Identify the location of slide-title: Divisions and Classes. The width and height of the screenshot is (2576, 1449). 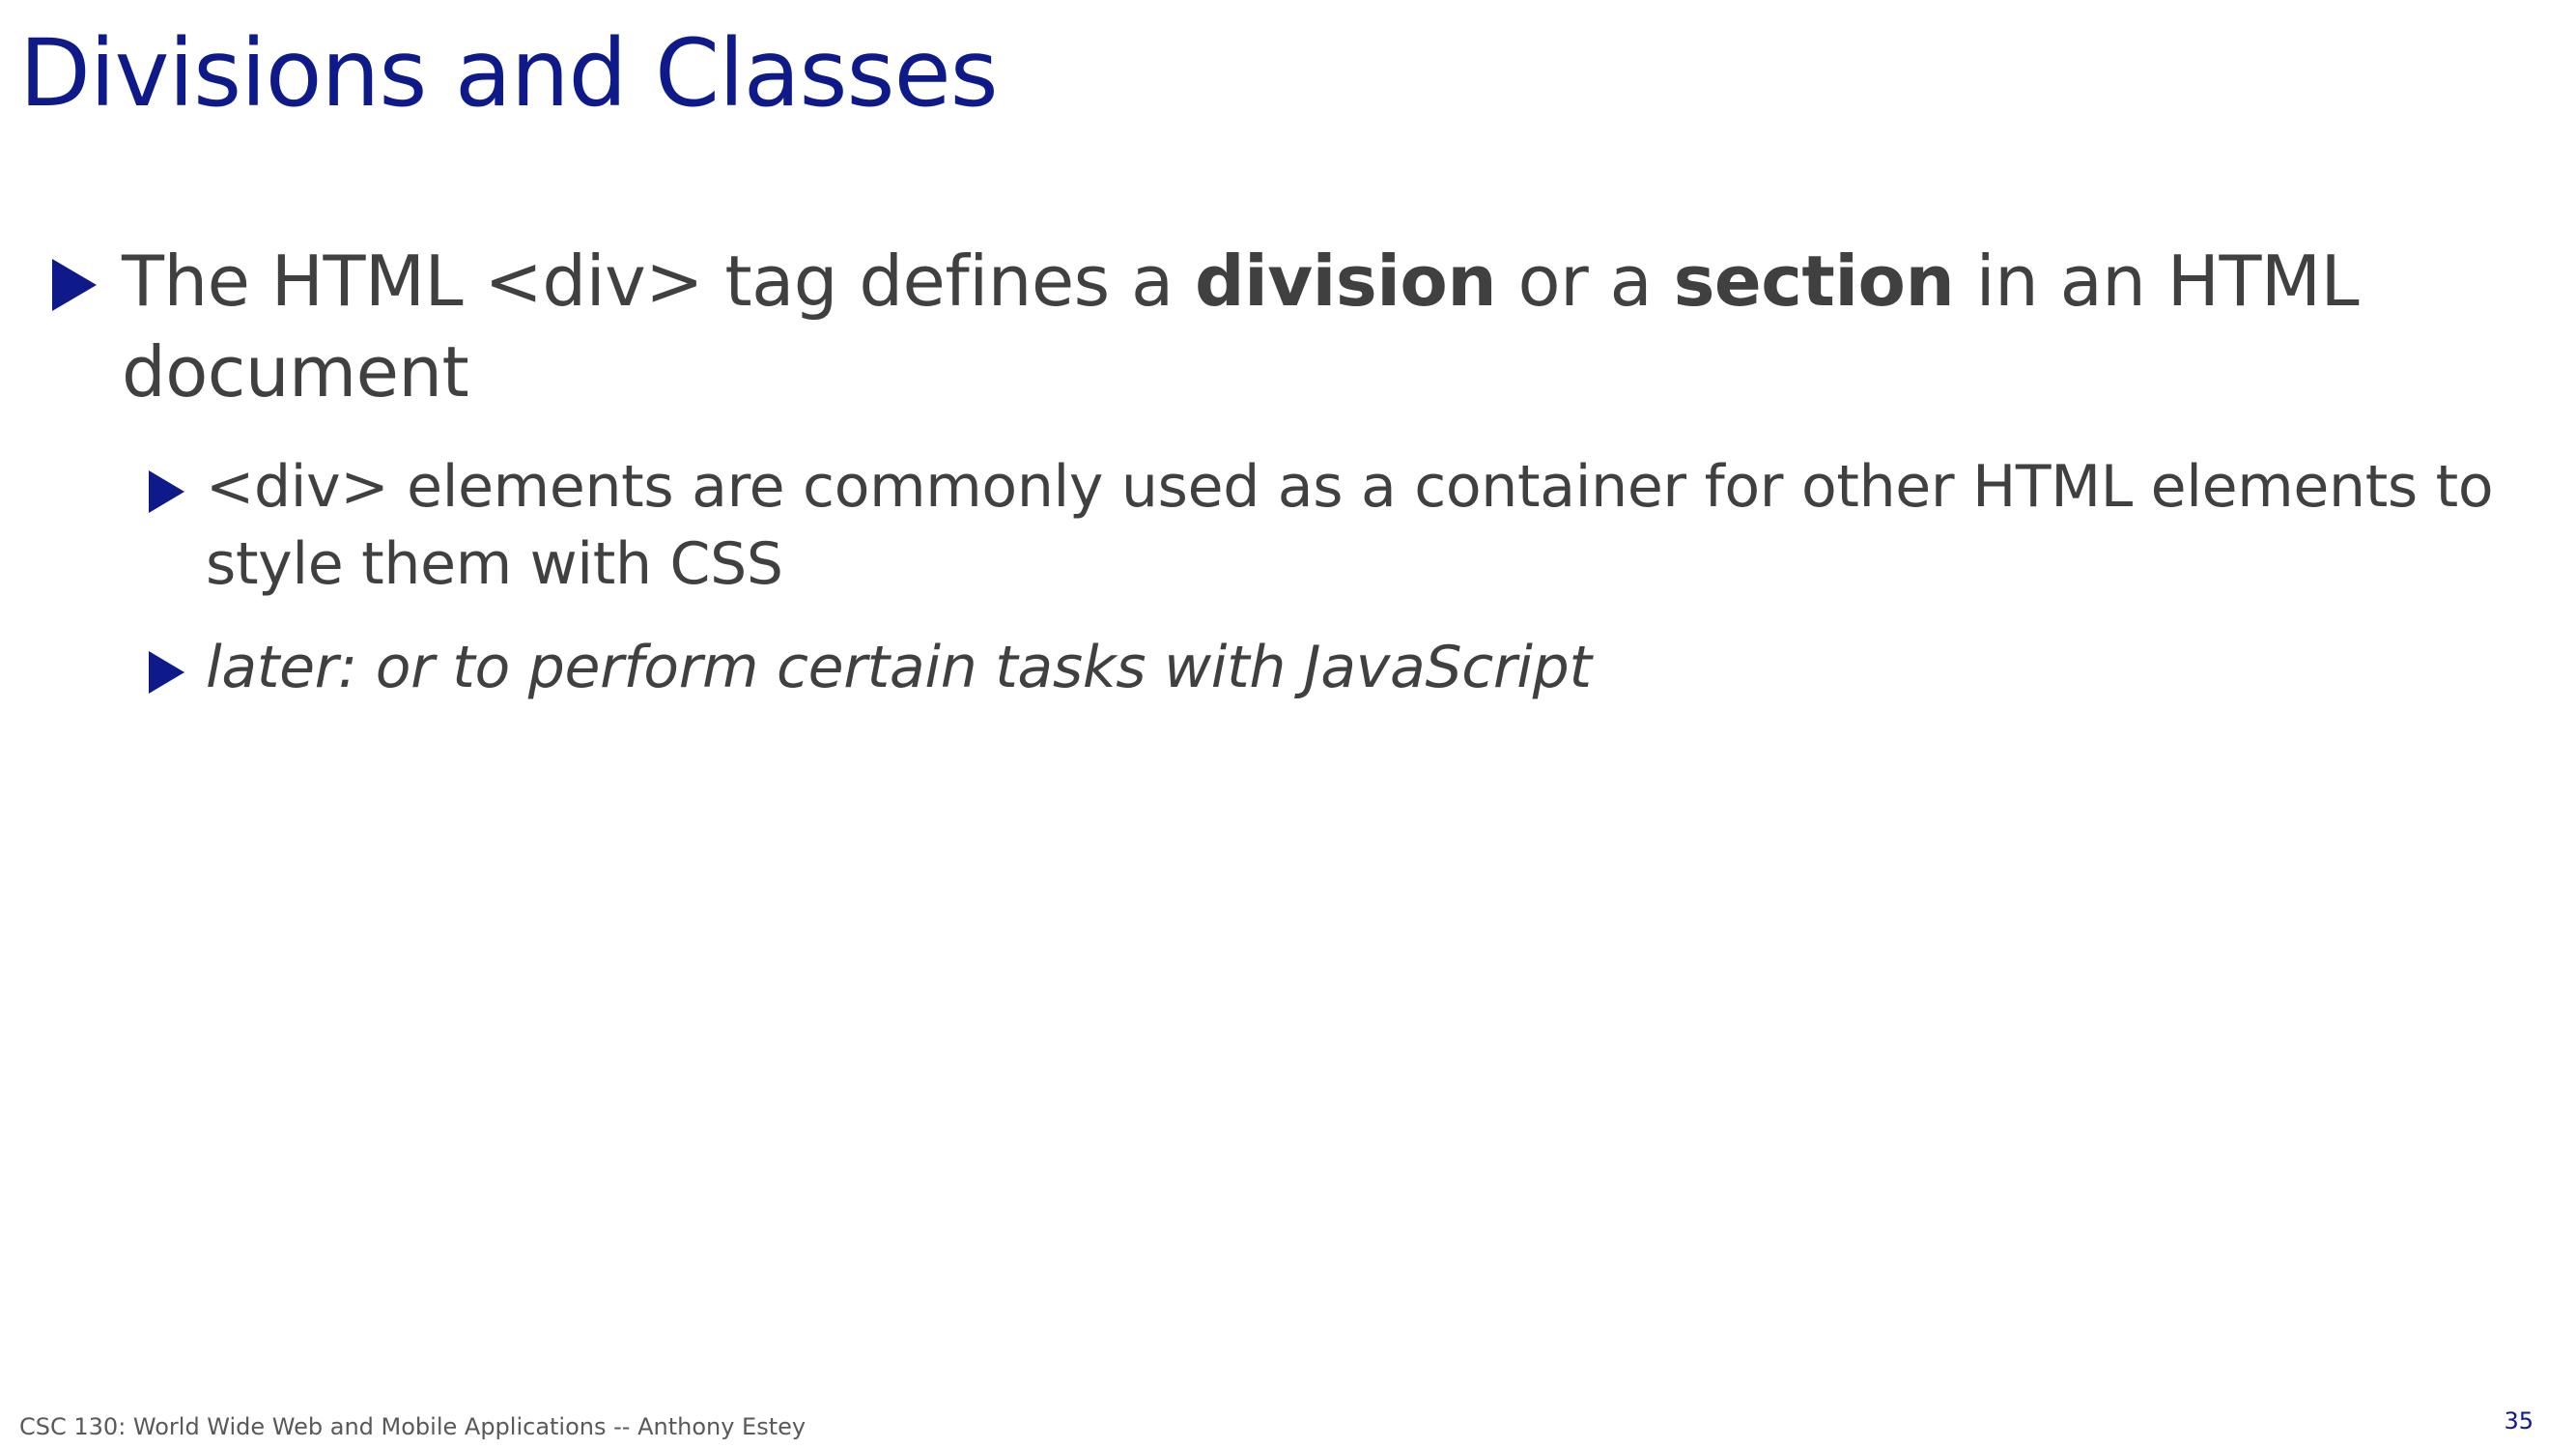
(509, 73).